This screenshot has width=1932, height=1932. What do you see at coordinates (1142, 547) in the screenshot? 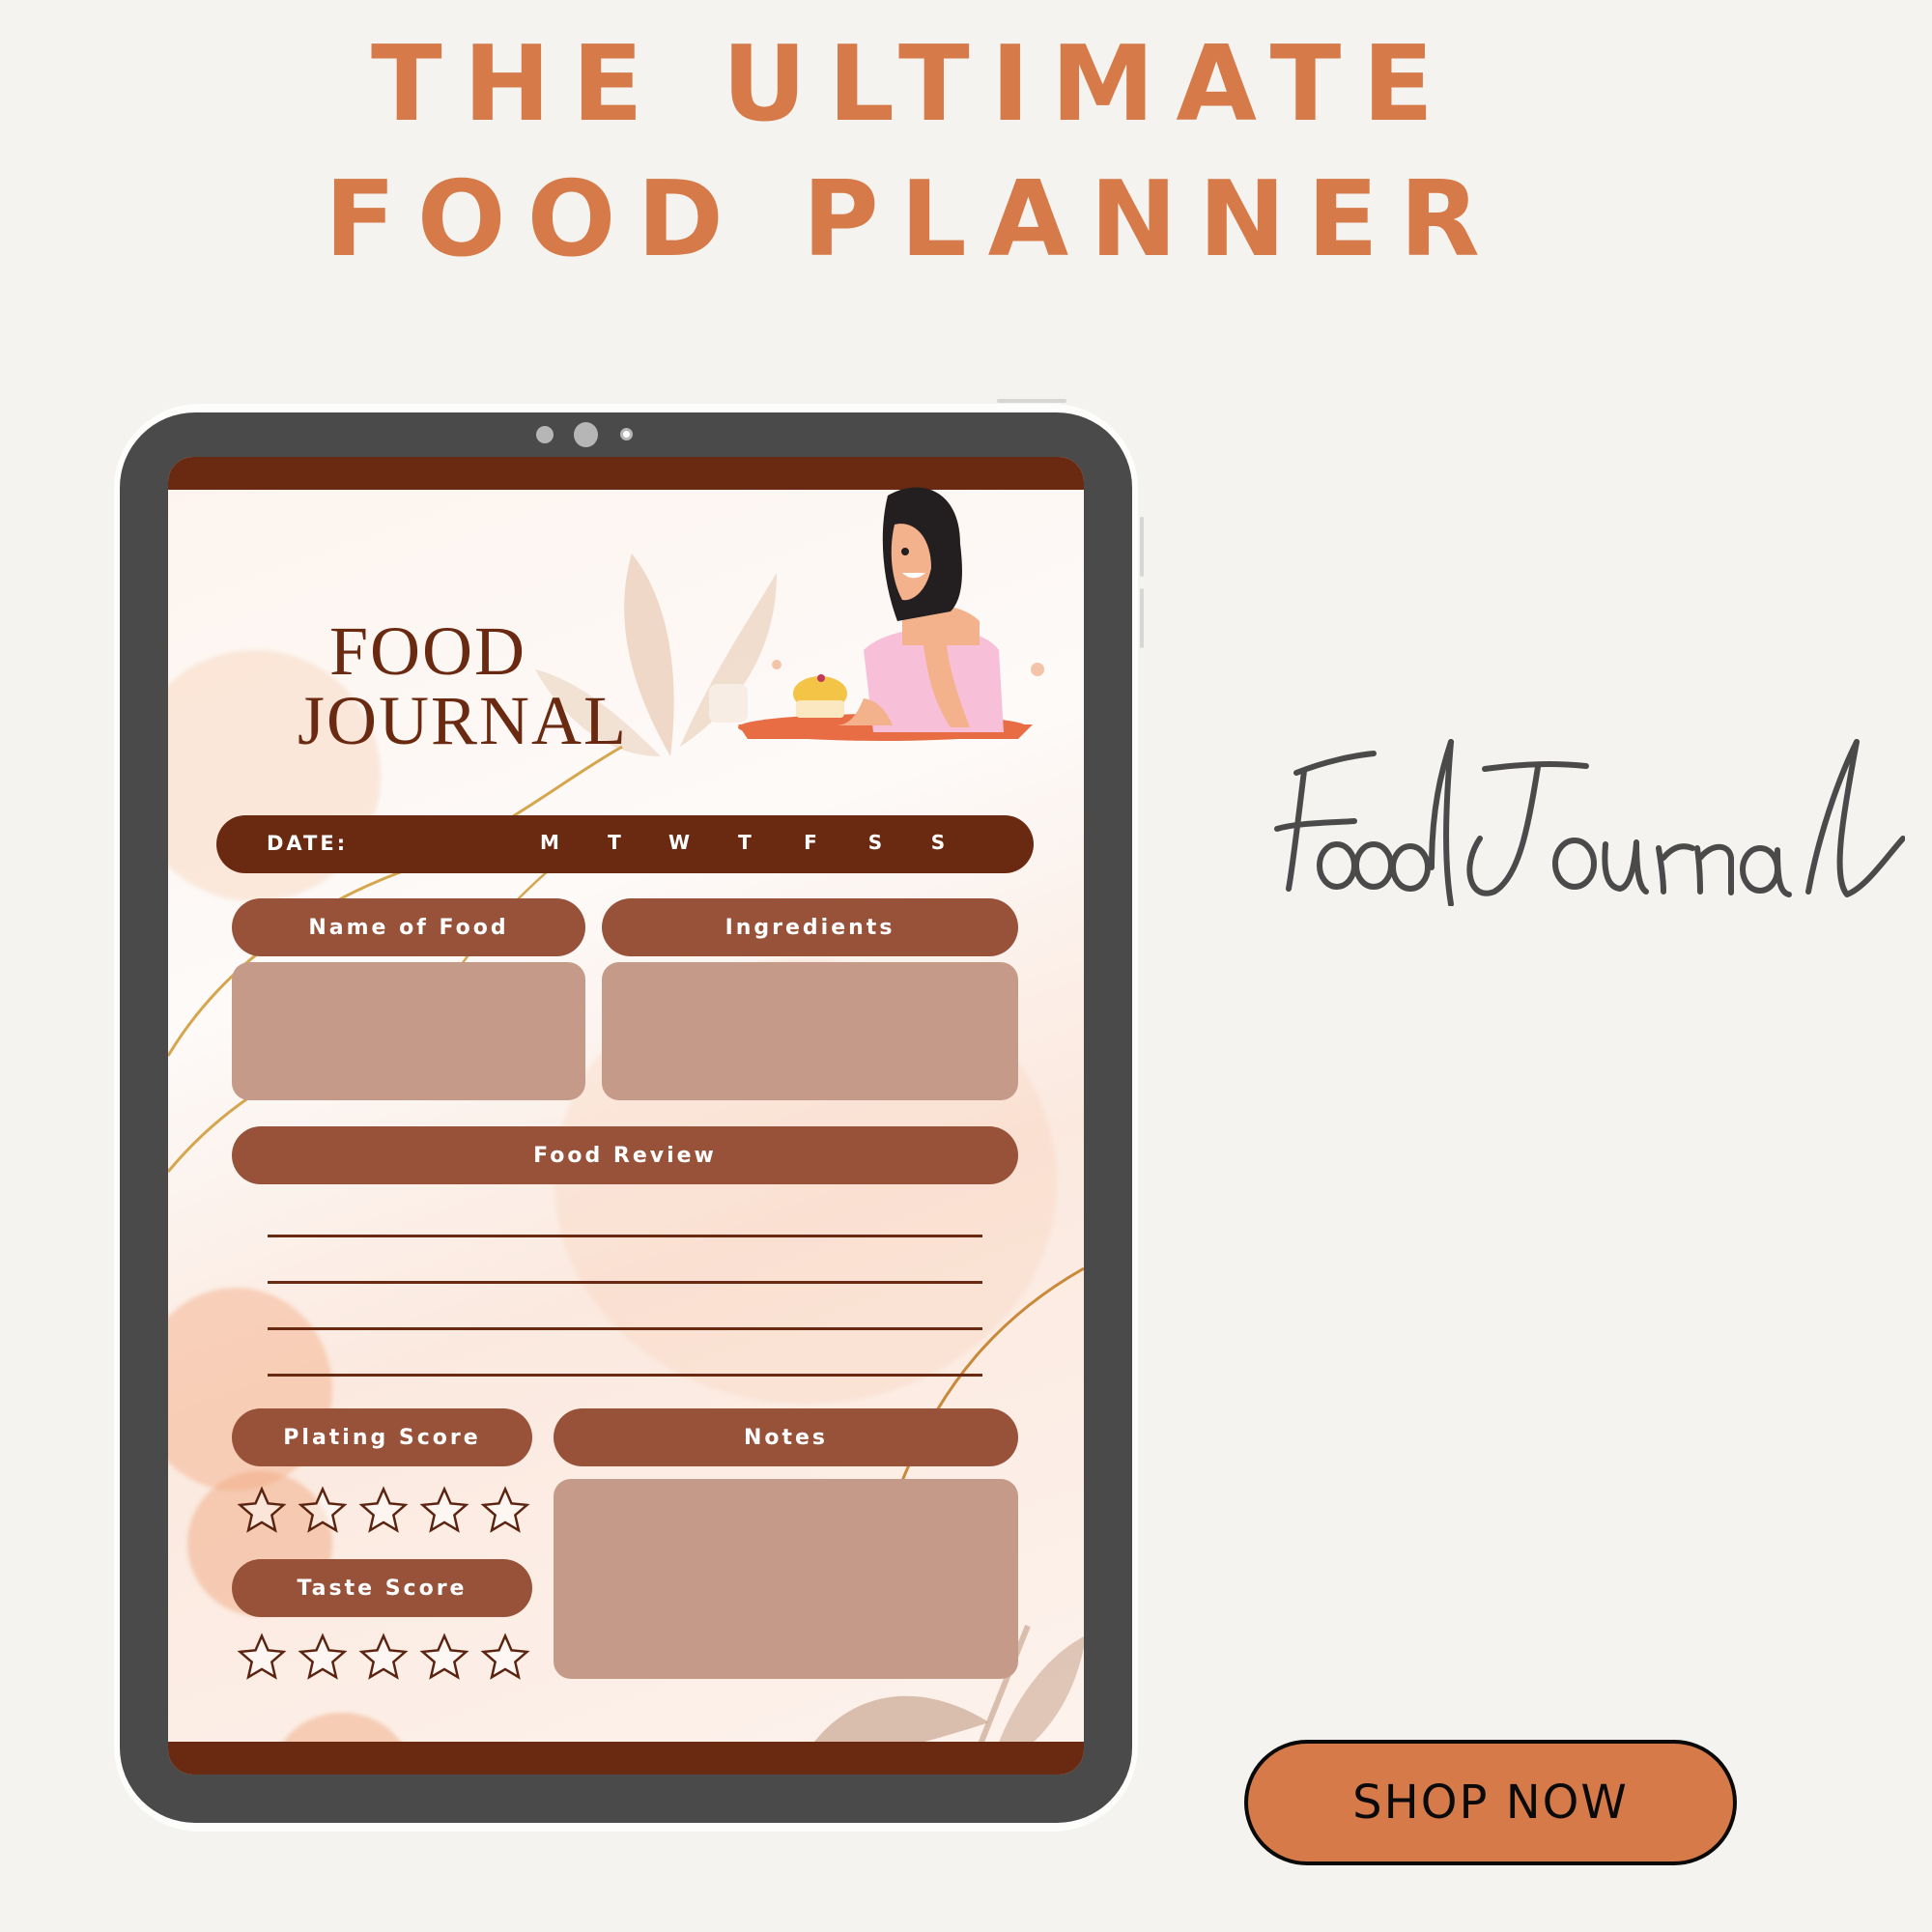
I see `tablet-volume-up-button` at bounding box center [1142, 547].